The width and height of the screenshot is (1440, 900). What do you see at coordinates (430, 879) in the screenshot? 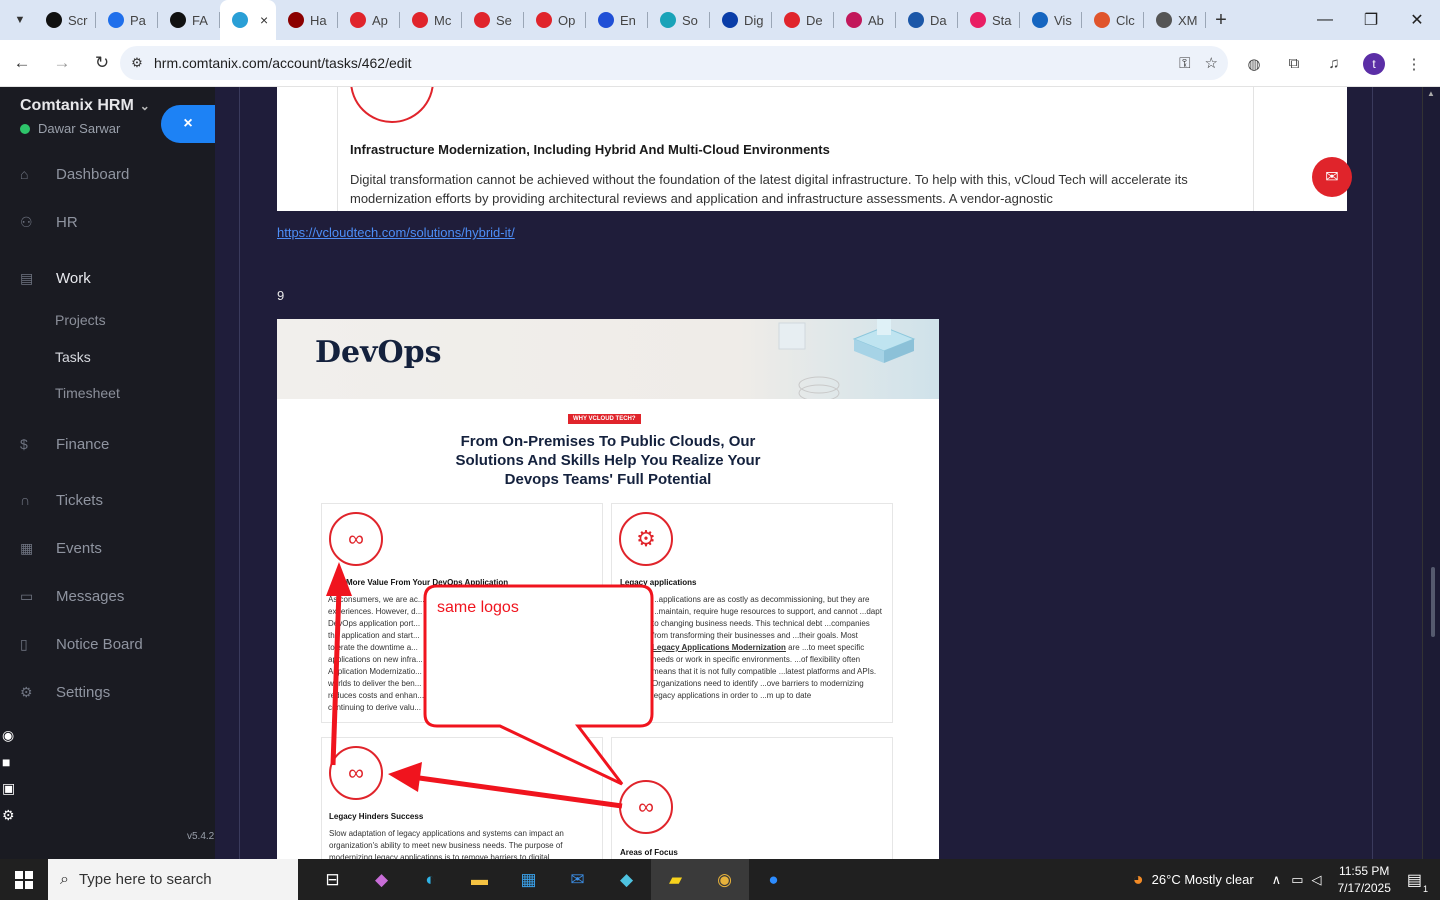
I see `edge-icon: ◐` at bounding box center [430, 879].